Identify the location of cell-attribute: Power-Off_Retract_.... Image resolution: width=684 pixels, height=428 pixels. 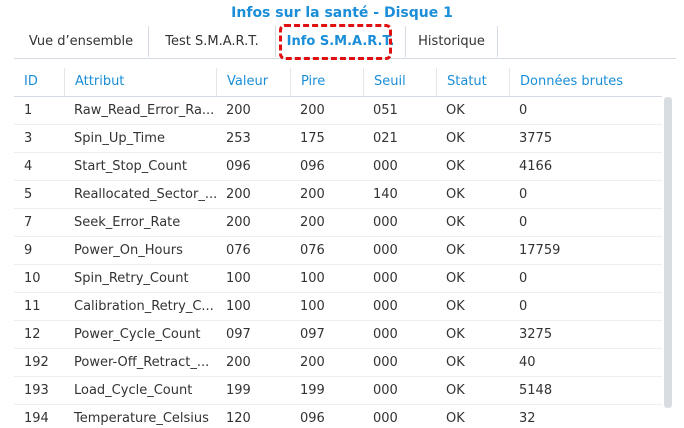
(142, 362).